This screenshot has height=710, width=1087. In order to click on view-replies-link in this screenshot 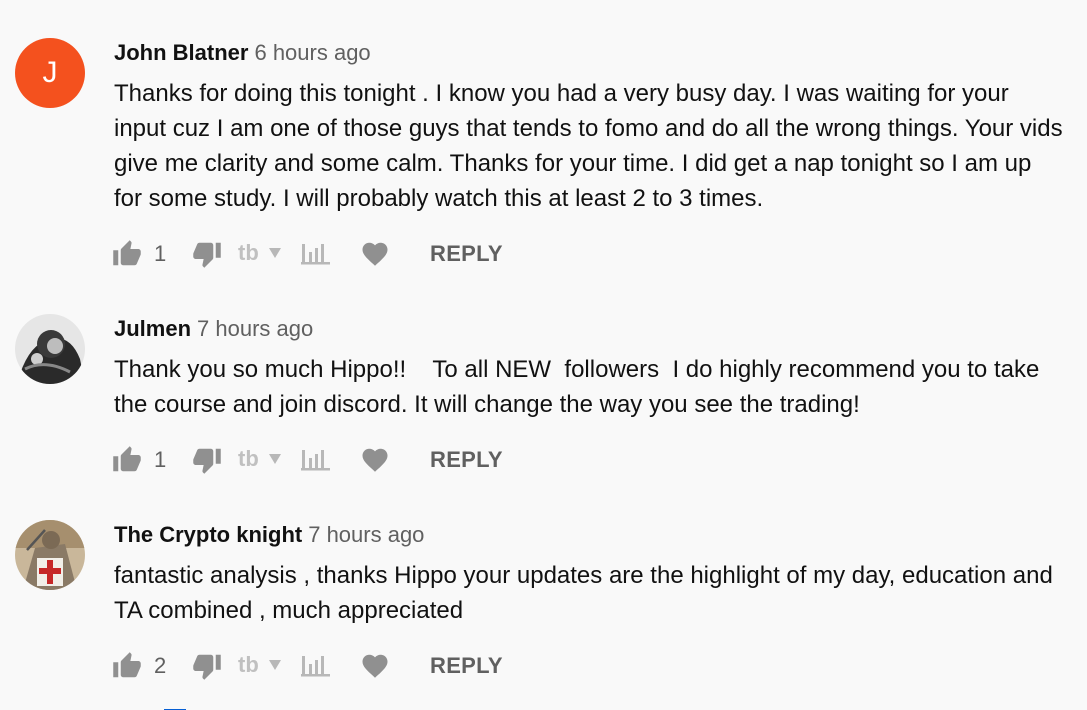, I will do `click(205, 705)`.